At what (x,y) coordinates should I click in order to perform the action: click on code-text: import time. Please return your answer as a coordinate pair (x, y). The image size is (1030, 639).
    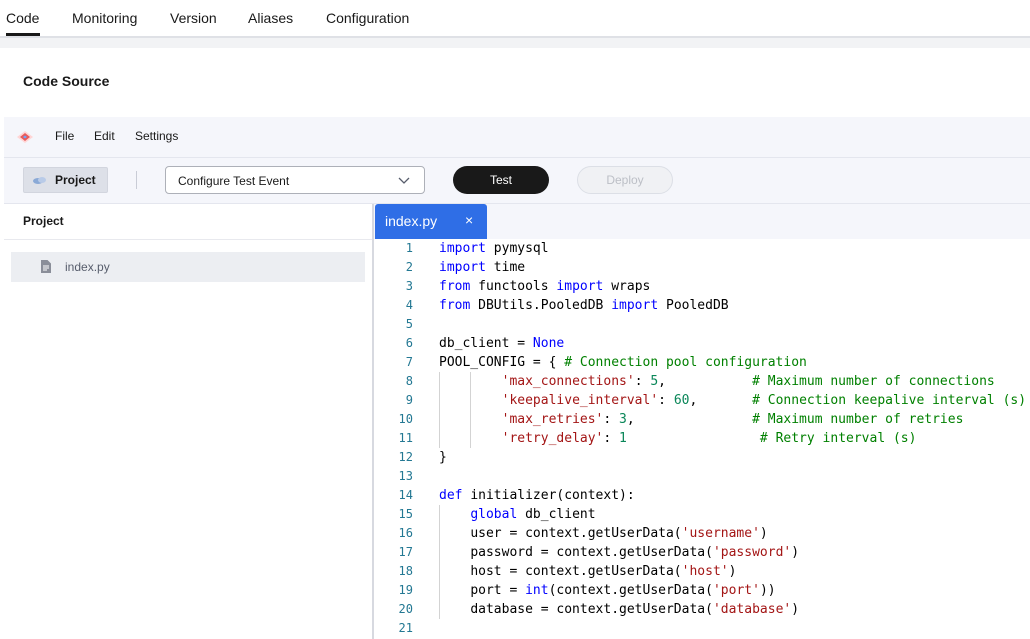
    Looking at the image, I should click on (482, 267).